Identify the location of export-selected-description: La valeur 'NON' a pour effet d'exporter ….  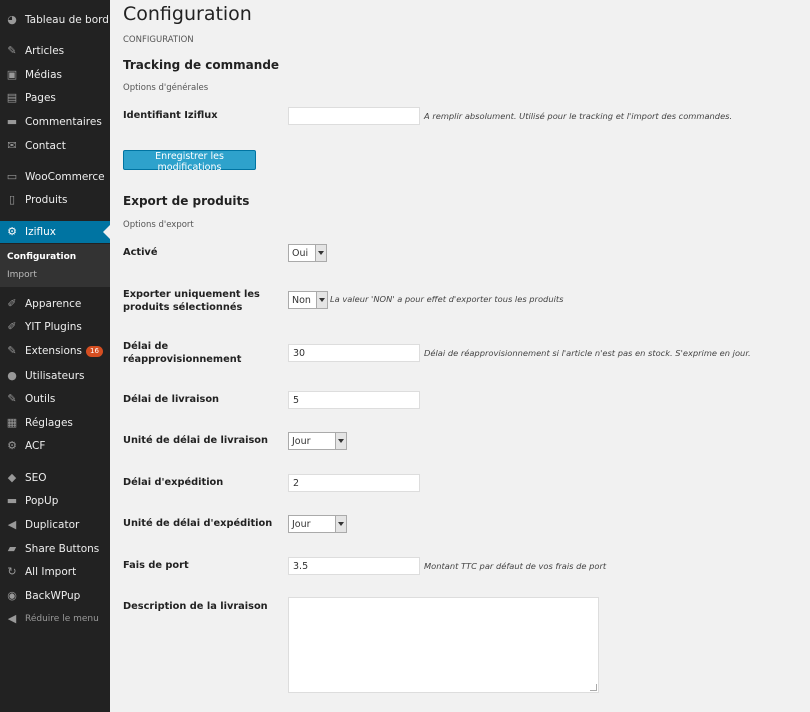
(447, 299).